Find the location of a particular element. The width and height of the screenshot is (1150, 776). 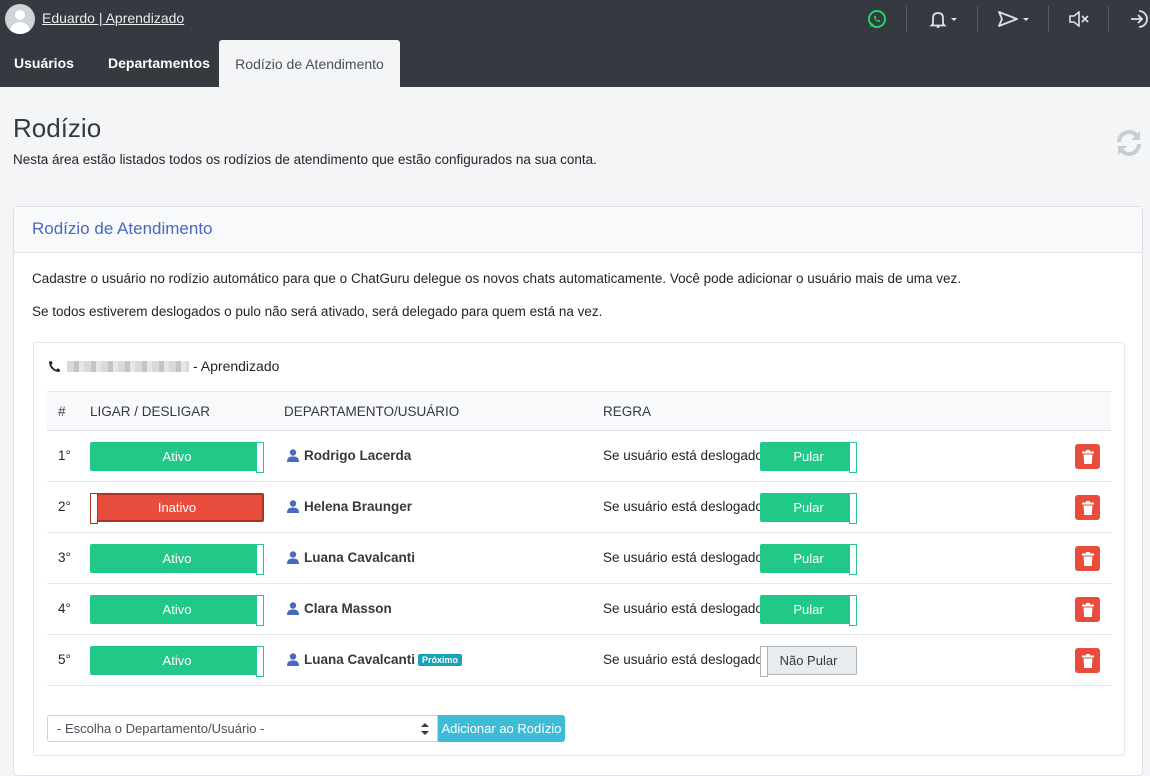

whatsapp-icon is located at coordinates (877, 19).